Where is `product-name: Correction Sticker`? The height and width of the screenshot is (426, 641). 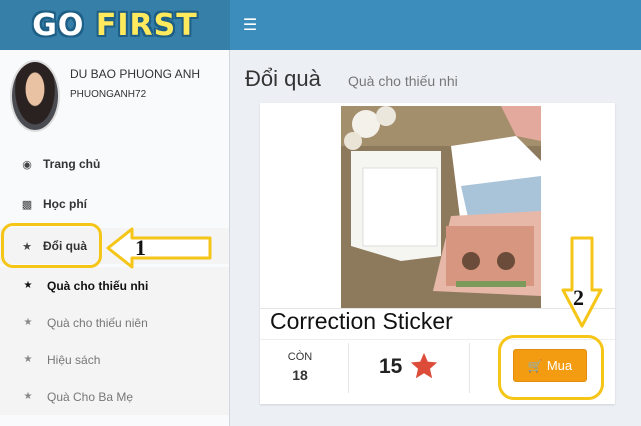
product-name: Correction Sticker is located at coordinates (361, 321).